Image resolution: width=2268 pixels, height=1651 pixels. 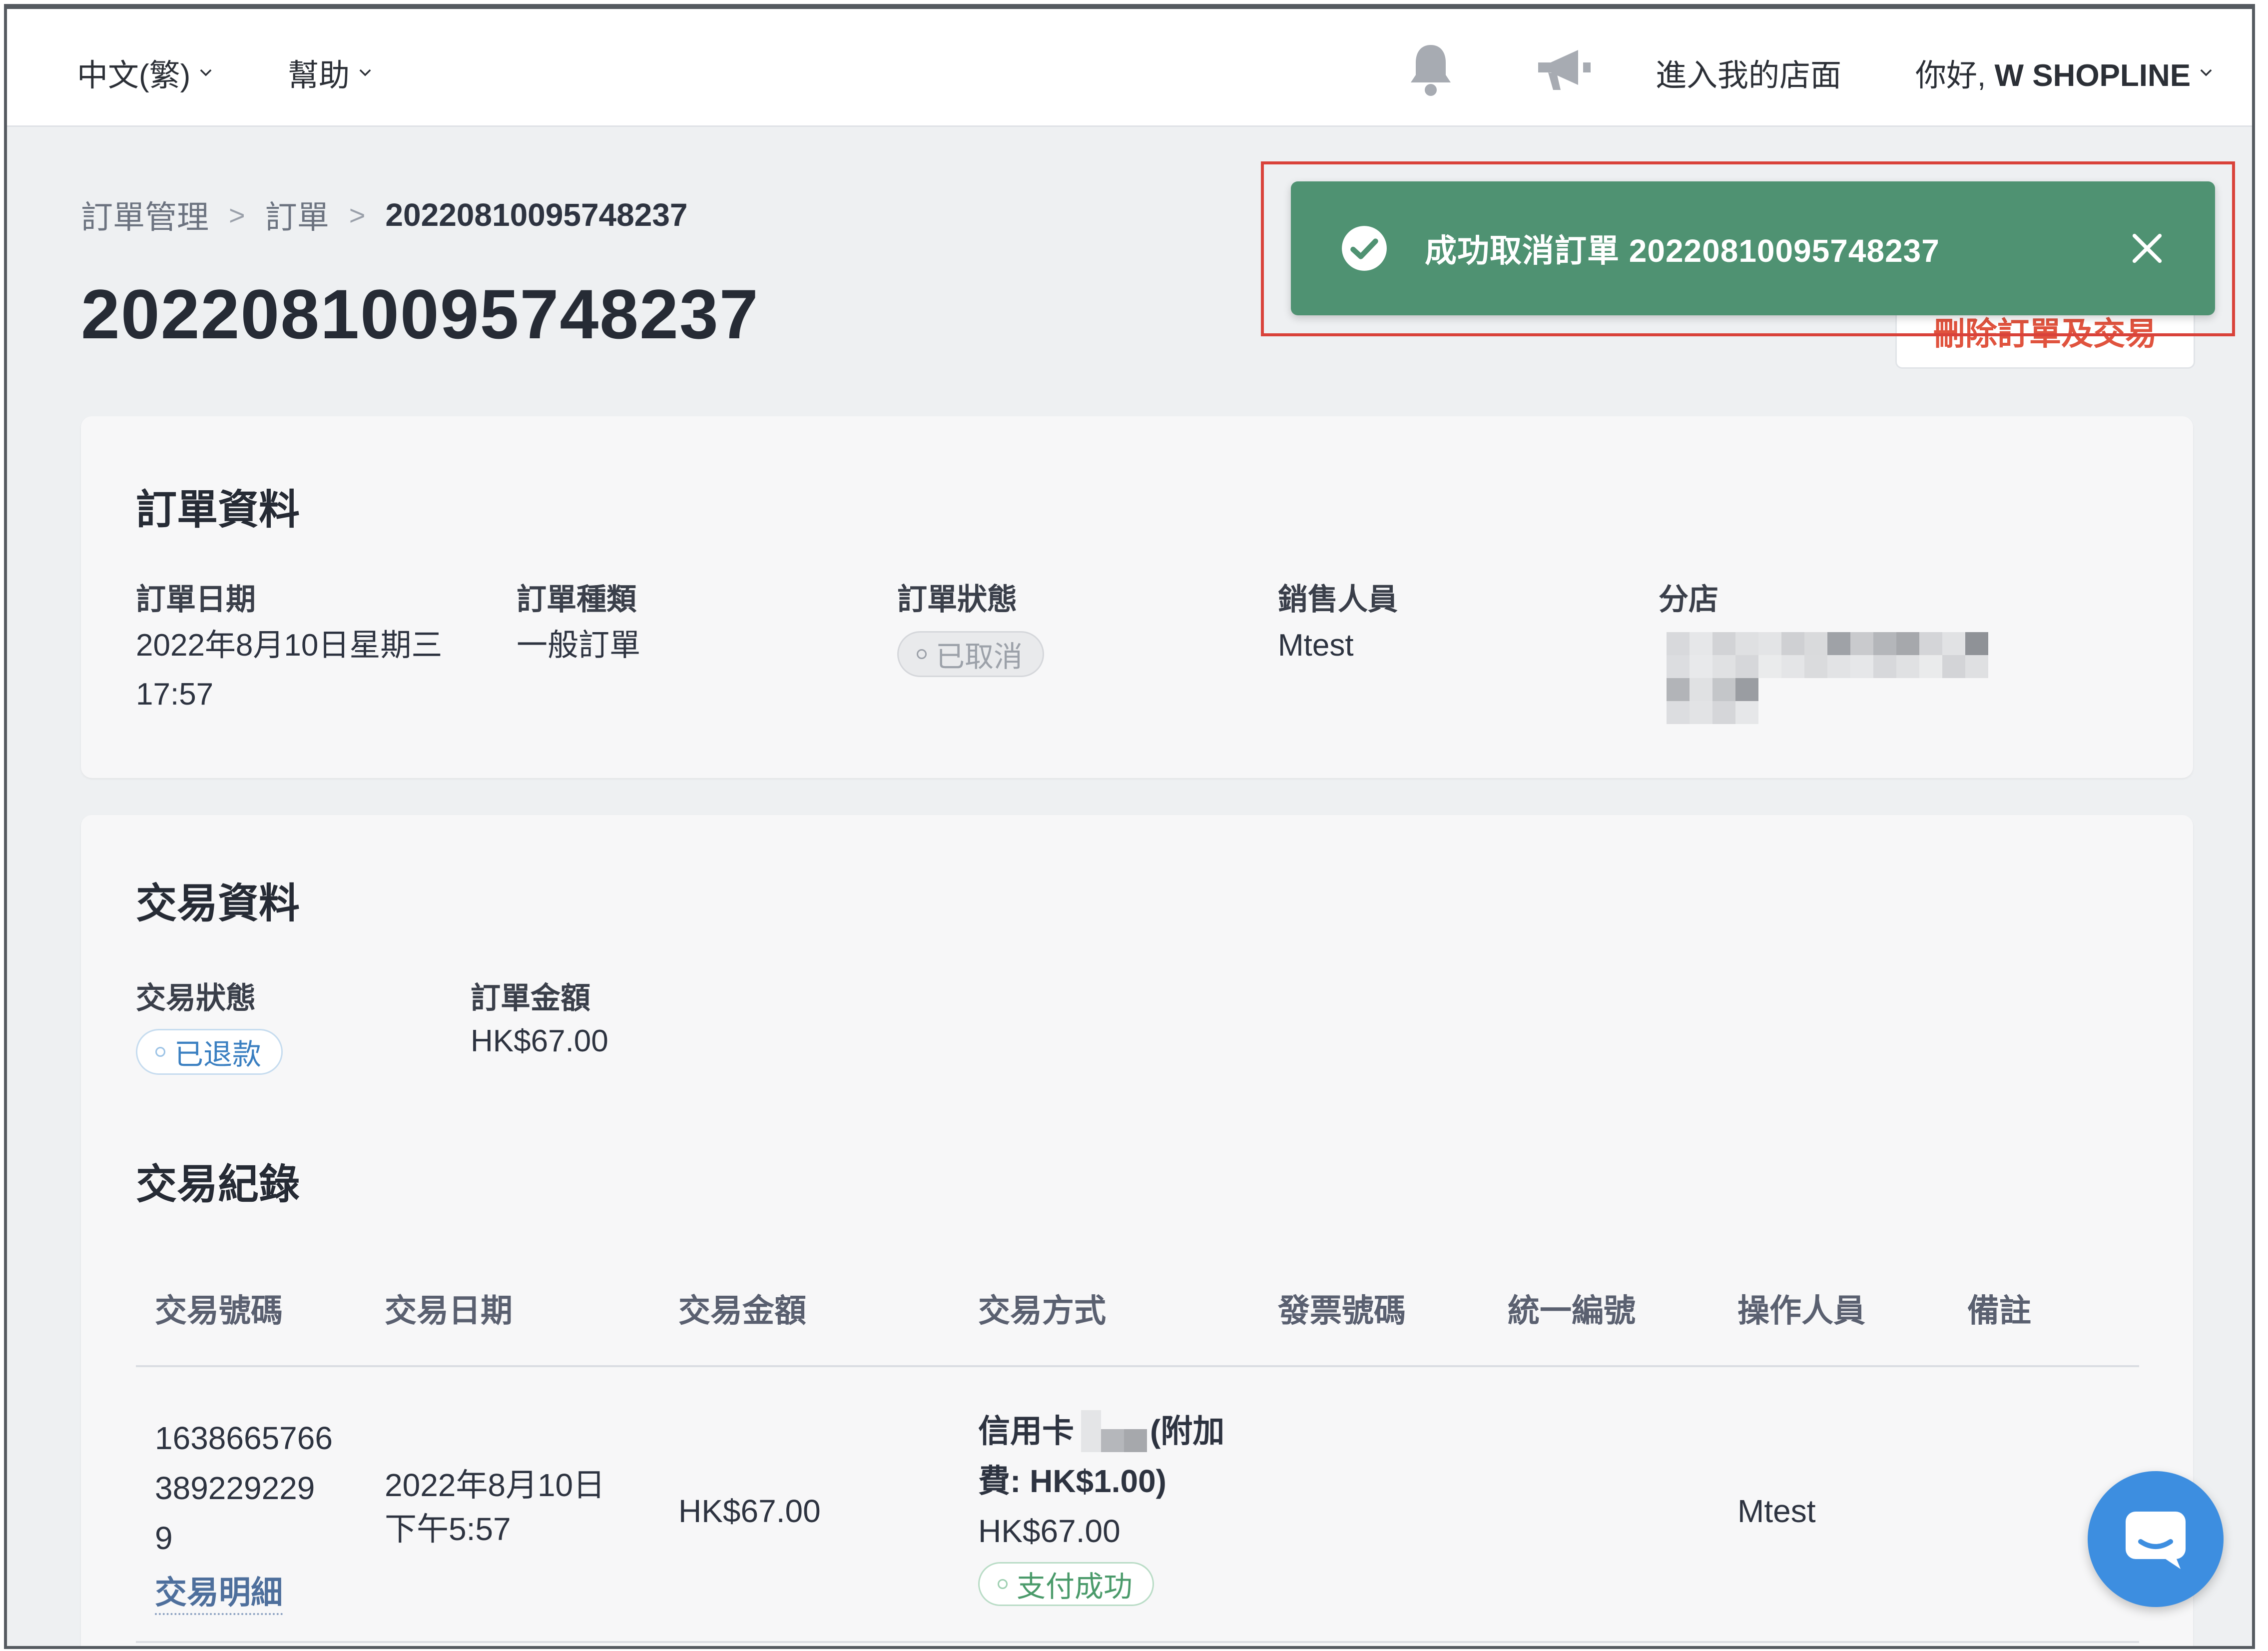 I want to click on greeting-text: 你好, W SHOPLINE, so click(x=2053, y=72).